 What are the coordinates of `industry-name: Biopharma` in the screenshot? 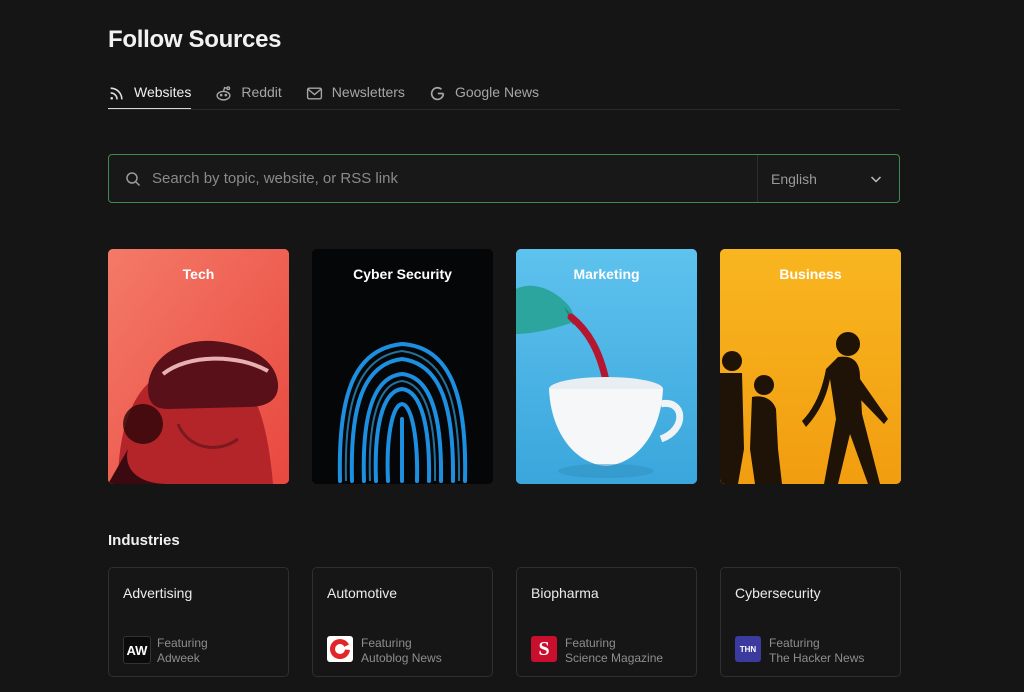 It's located at (565, 593).